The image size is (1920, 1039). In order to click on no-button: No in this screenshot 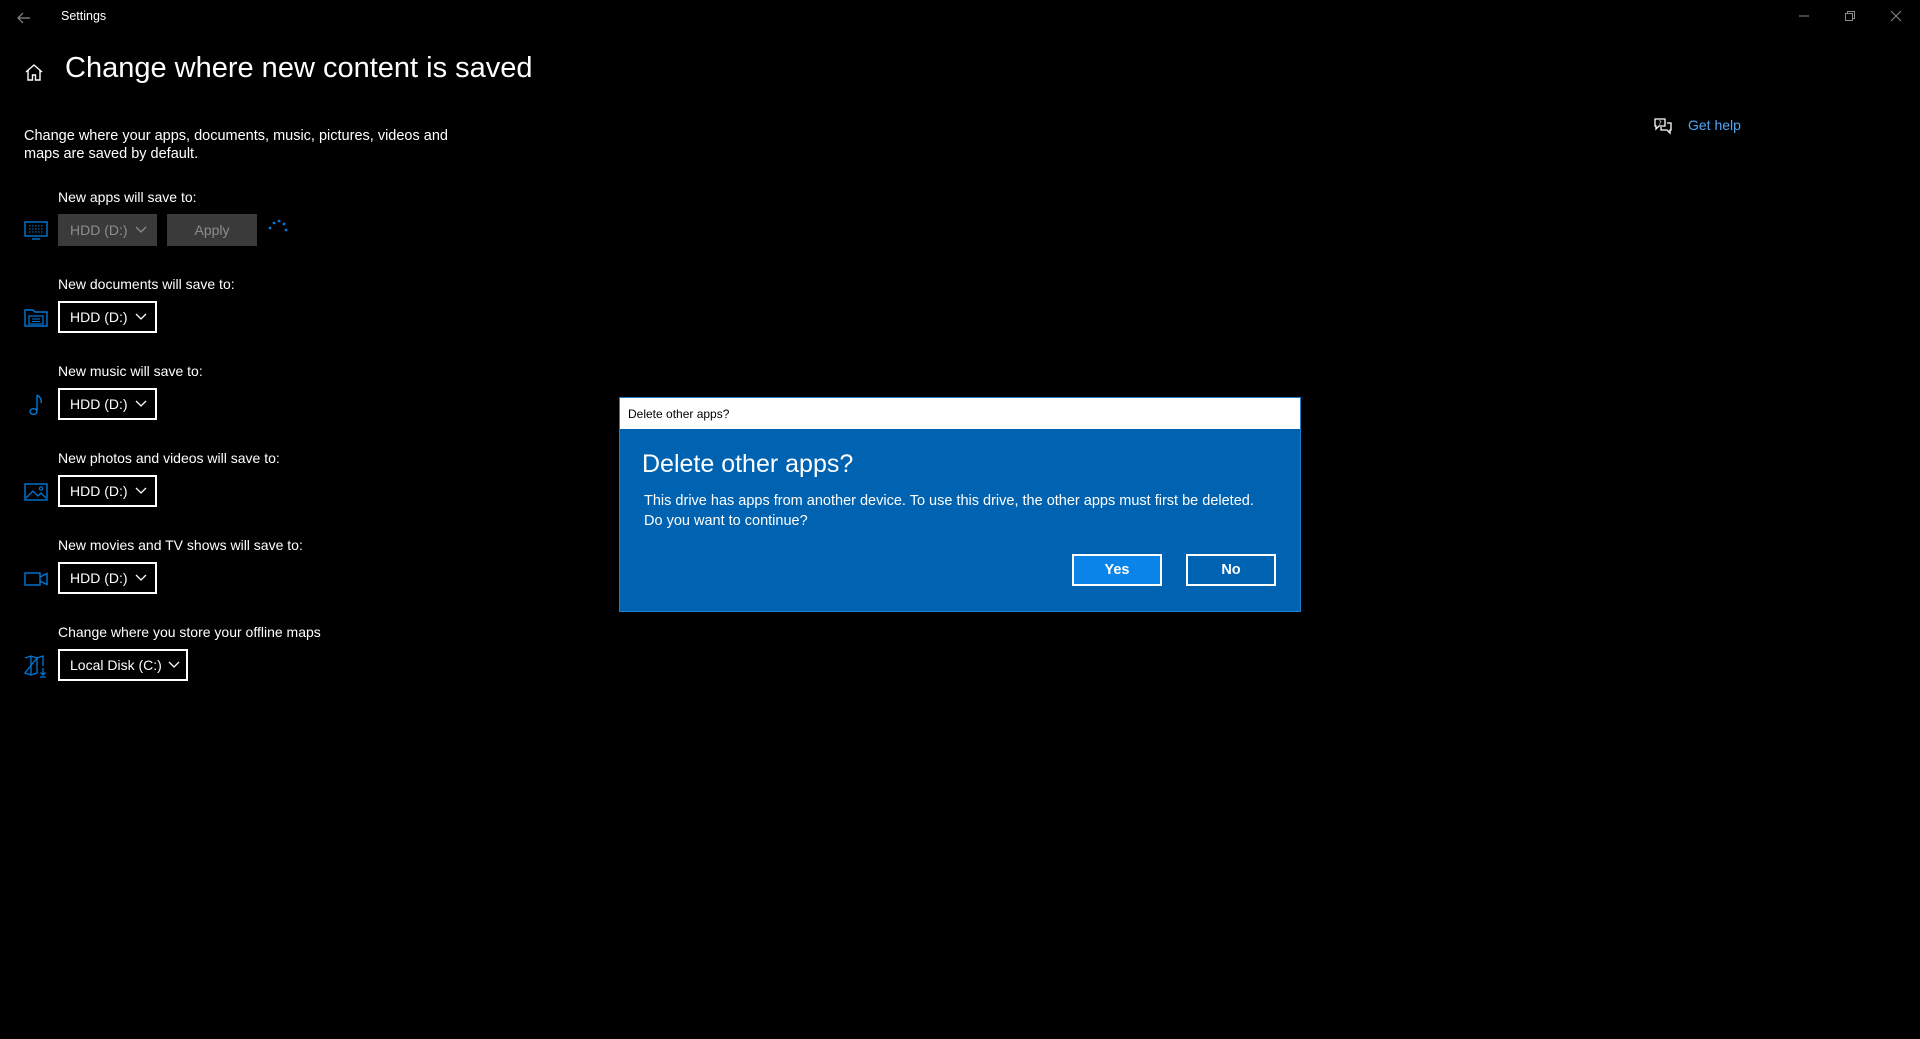, I will do `click(1231, 570)`.